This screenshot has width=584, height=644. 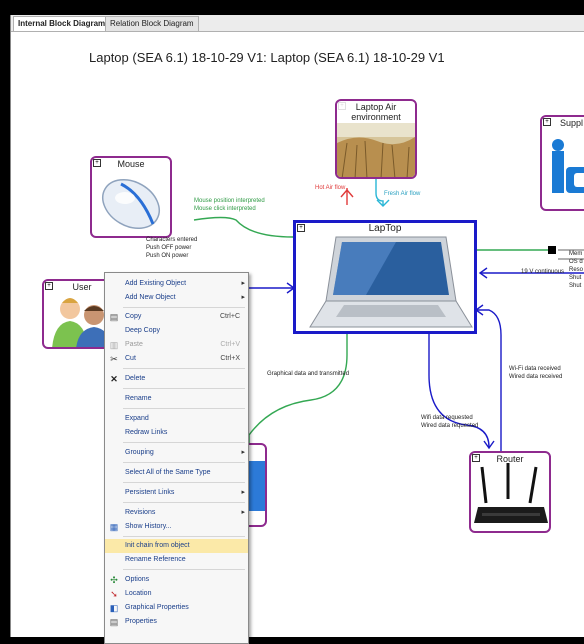 What do you see at coordinates (176, 433) in the screenshot?
I see `menu-item-redraw-links: Redraw Links` at bounding box center [176, 433].